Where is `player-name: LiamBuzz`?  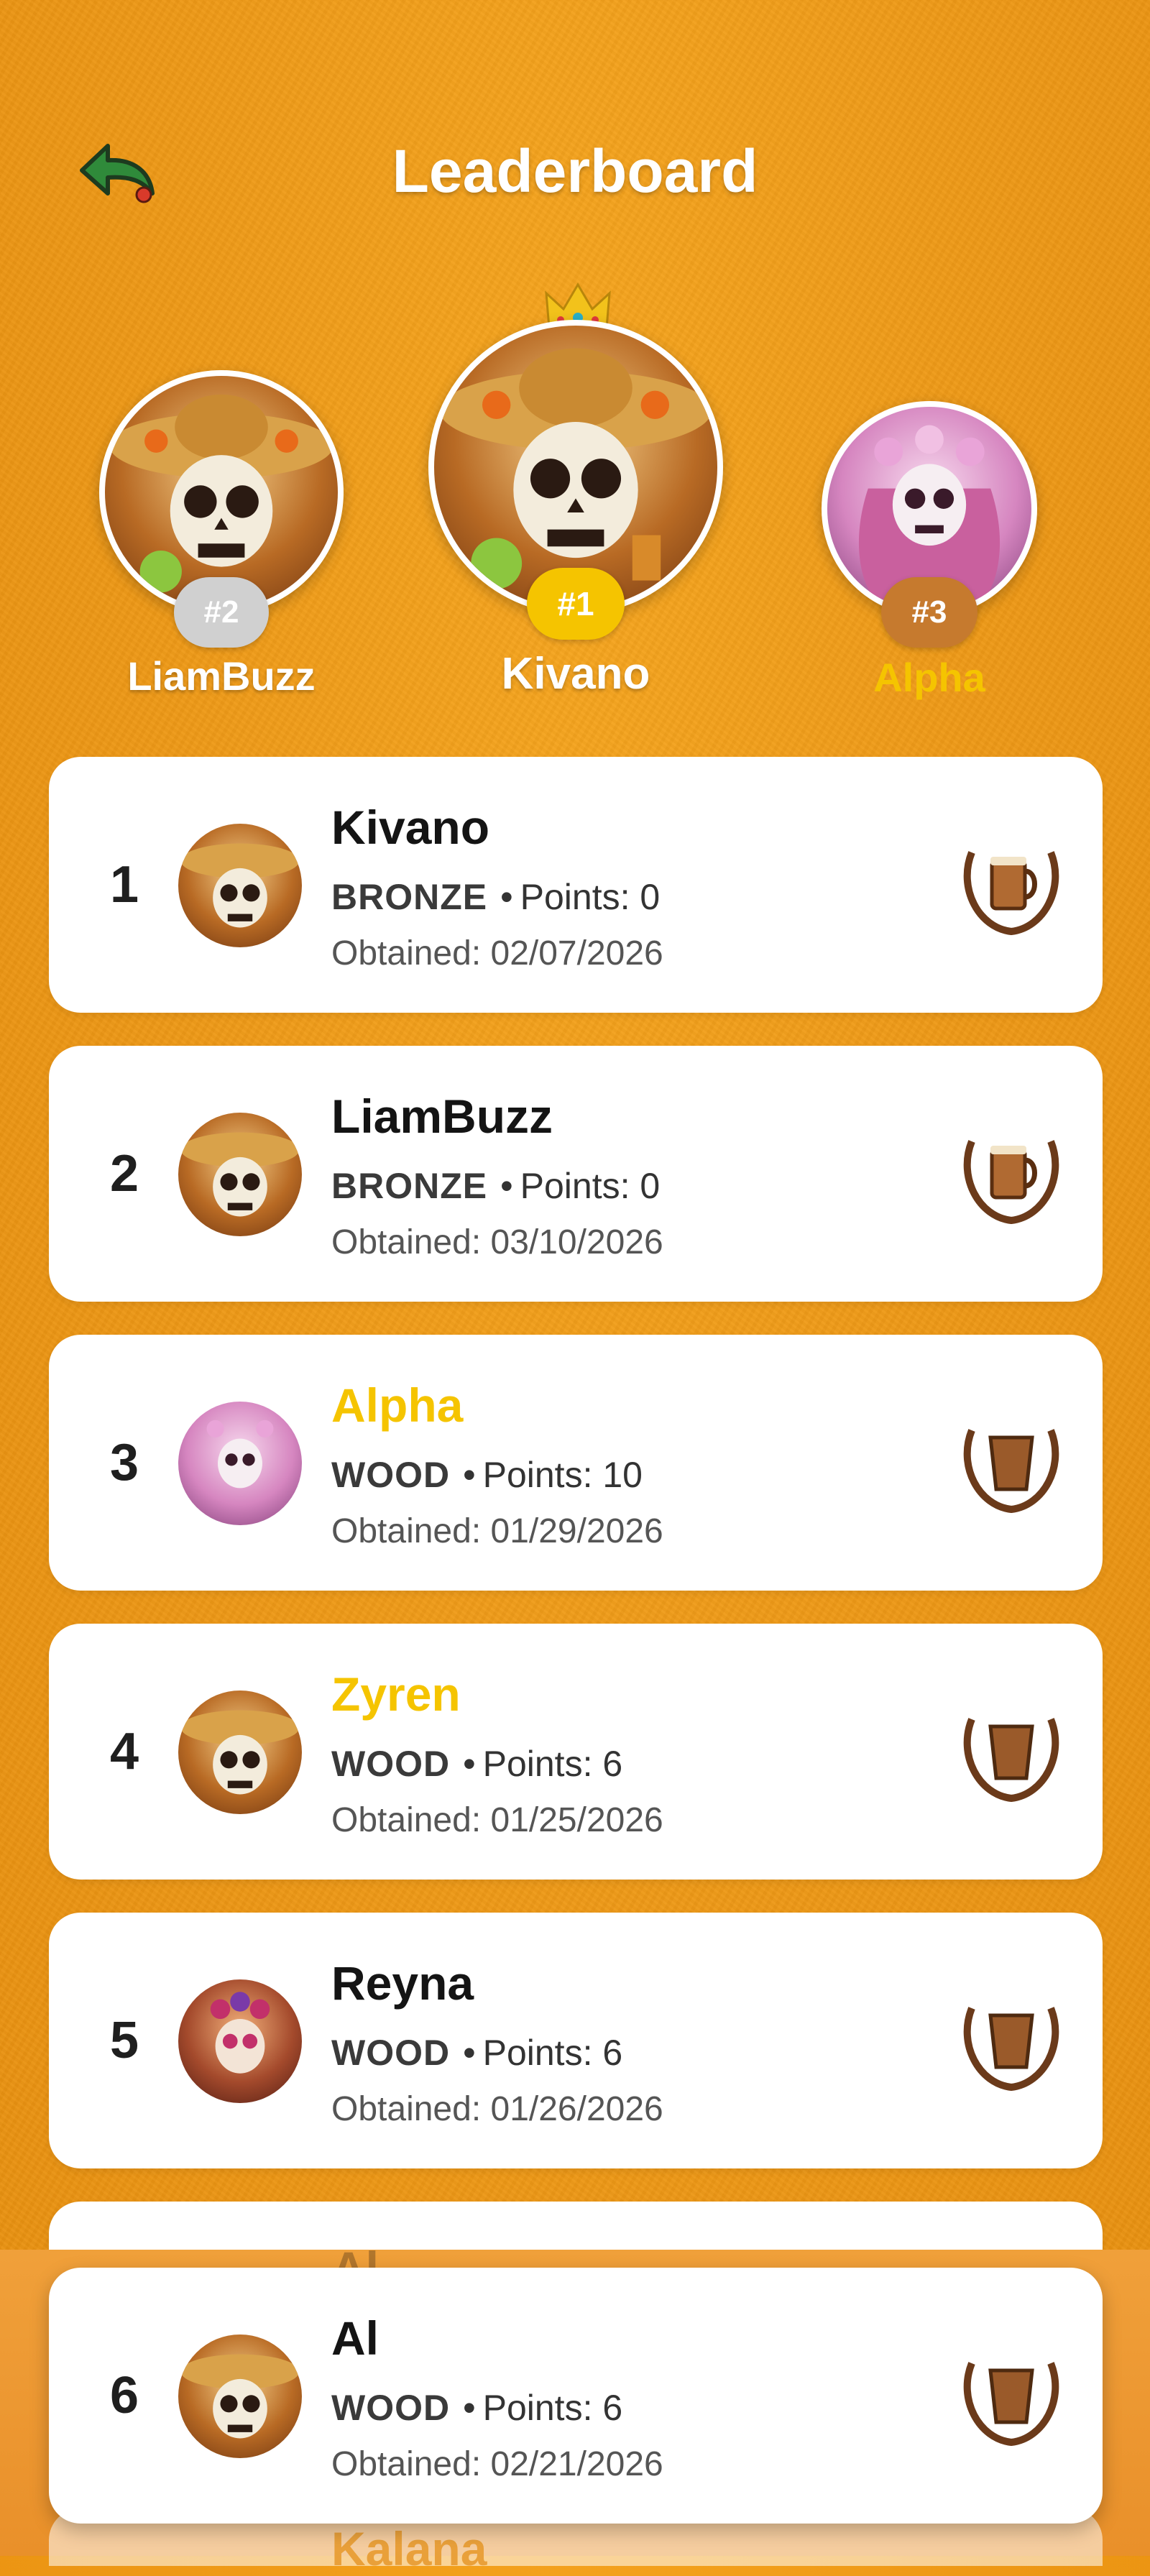
player-name: LiamBuzz is located at coordinates (442, 1116).